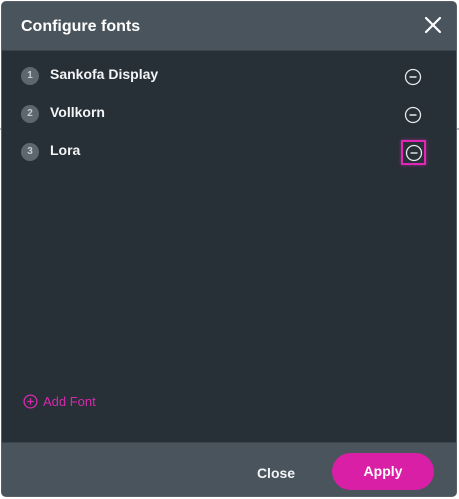 The width and height of the screenshot is (459, 499). Describe the element at coordinates (77, 112) in the screenshot. I see `font-name: Vollkorn` at that location.